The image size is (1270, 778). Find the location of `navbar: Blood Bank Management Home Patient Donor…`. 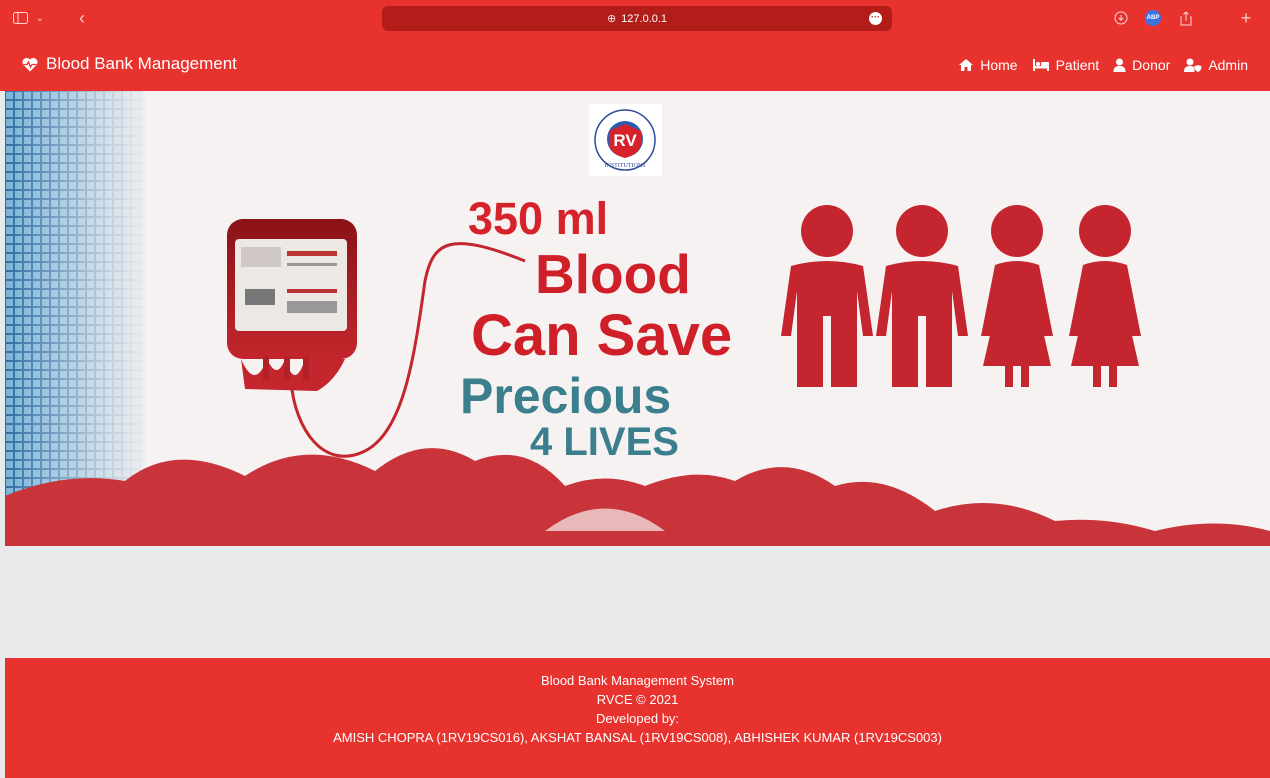

navbar: Blood Bank Management Home Patient Donor… is located at coordinates (635, 63).